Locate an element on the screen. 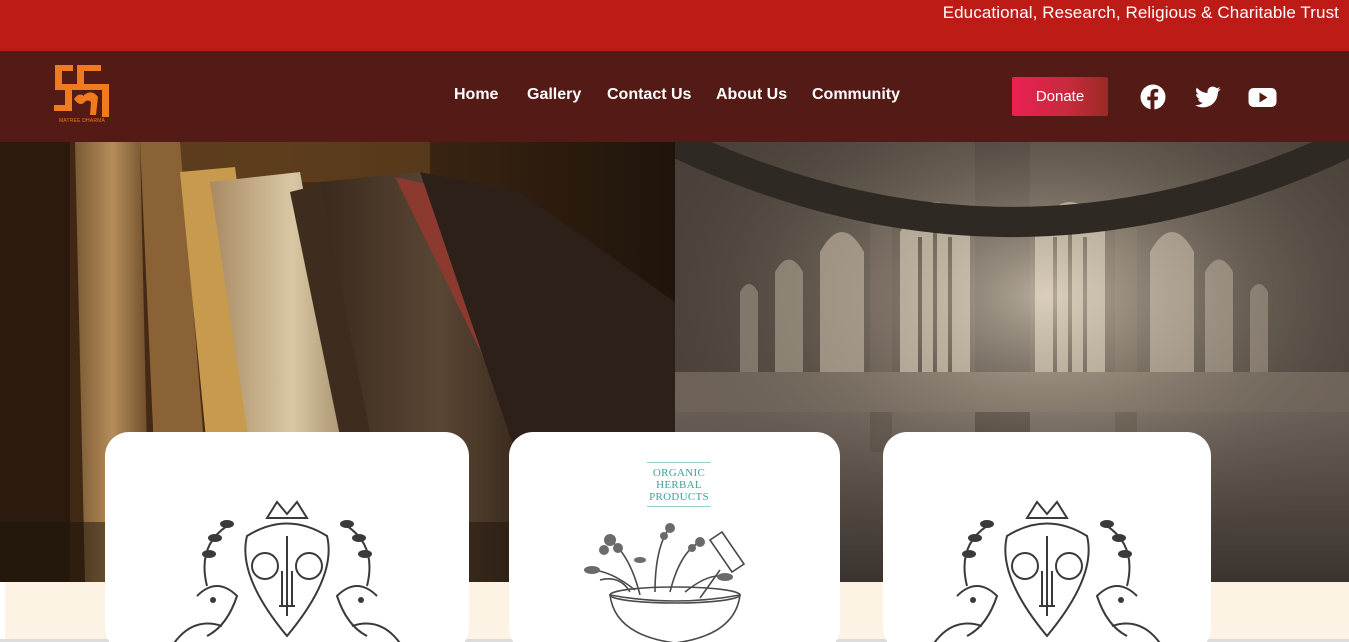  service-card-organic-herbal-products: ORGANIC HERBAL PRODUCTS is located at coordinates (674, 537).